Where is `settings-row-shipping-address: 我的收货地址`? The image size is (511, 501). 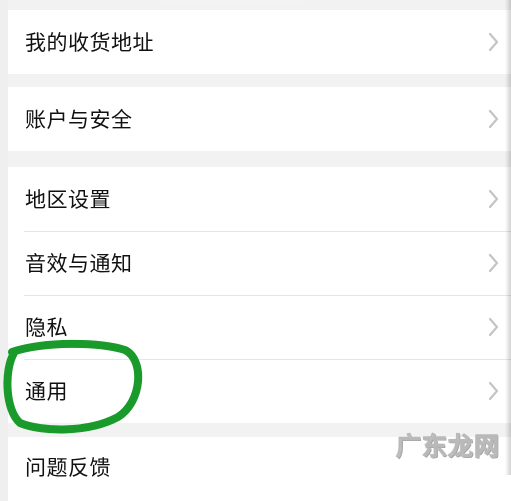
settings-row-shipping-address: 我的收货地址 is located at coordinates (259, 42).